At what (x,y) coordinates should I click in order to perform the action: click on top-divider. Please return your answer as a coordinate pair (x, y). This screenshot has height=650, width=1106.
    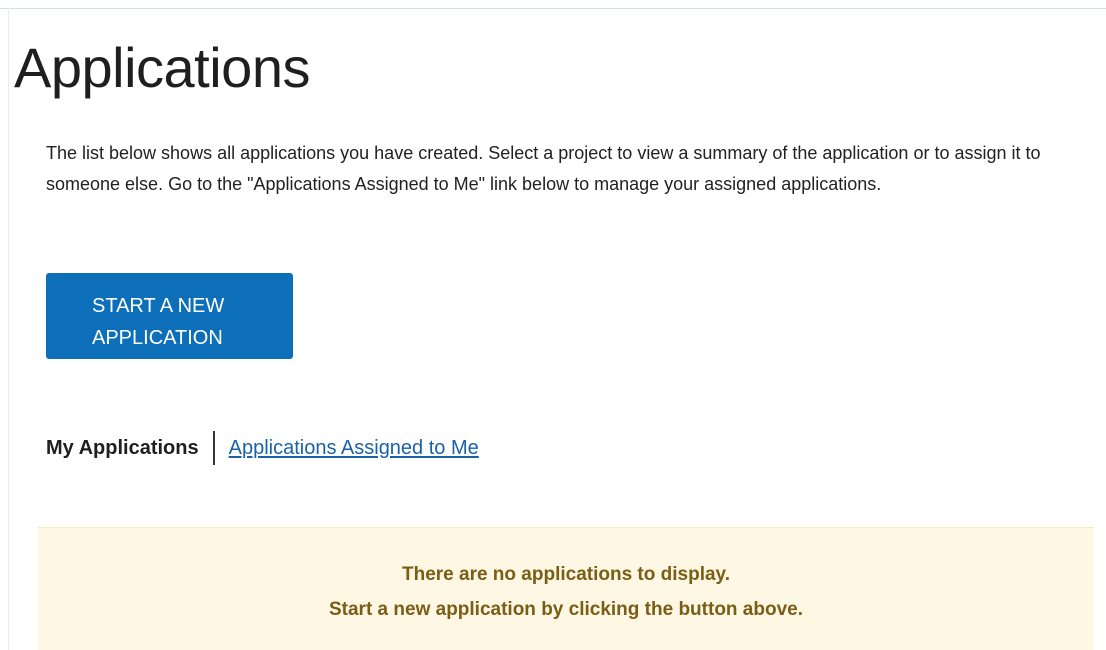
    Looking at the image, I should click on (553, 8).